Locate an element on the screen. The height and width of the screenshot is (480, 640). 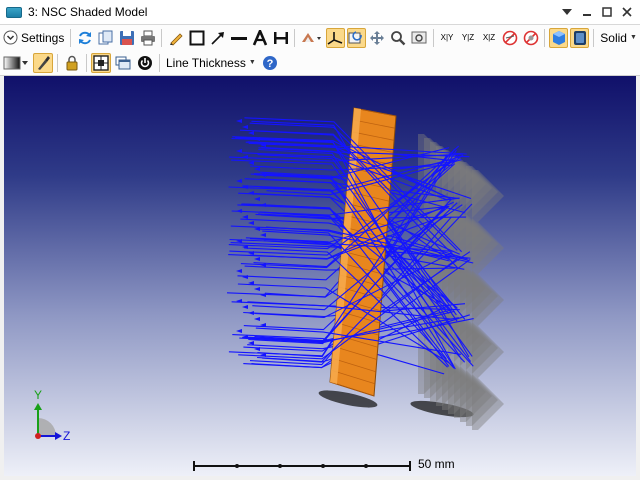
xy-view-label: X|Y is located at coordinates (447, 37).